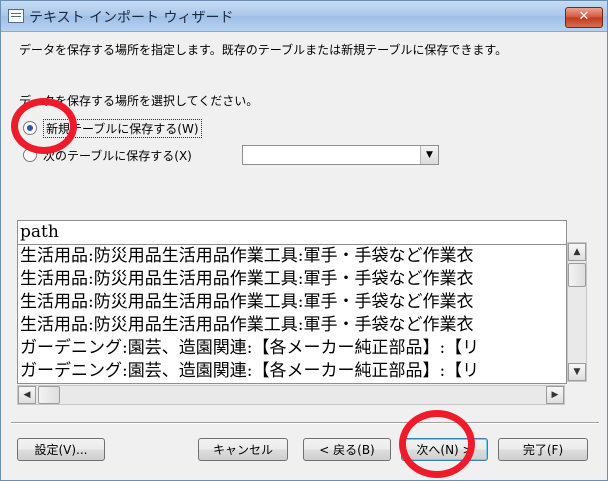 Image resolution: width=608 pixels, height=481 pixels. I want to click on table-icon, so click(16, 16).